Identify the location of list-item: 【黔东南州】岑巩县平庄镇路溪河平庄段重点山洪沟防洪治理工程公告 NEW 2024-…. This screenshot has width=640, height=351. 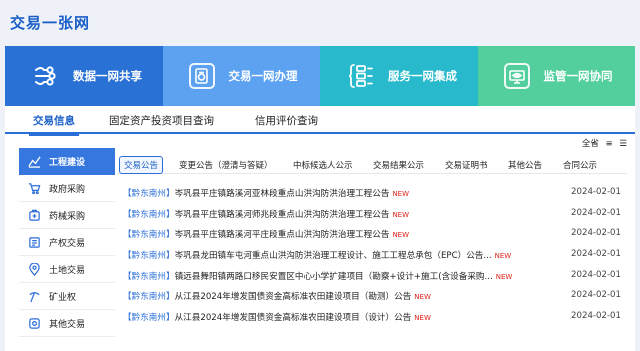
(372, 238).